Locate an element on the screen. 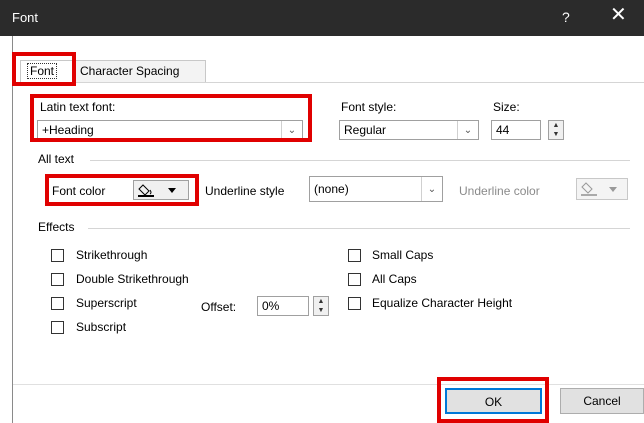 The height and width of the screenshot is (423, 644). font-style-label: Font style: is located at coordinates (369, 107).